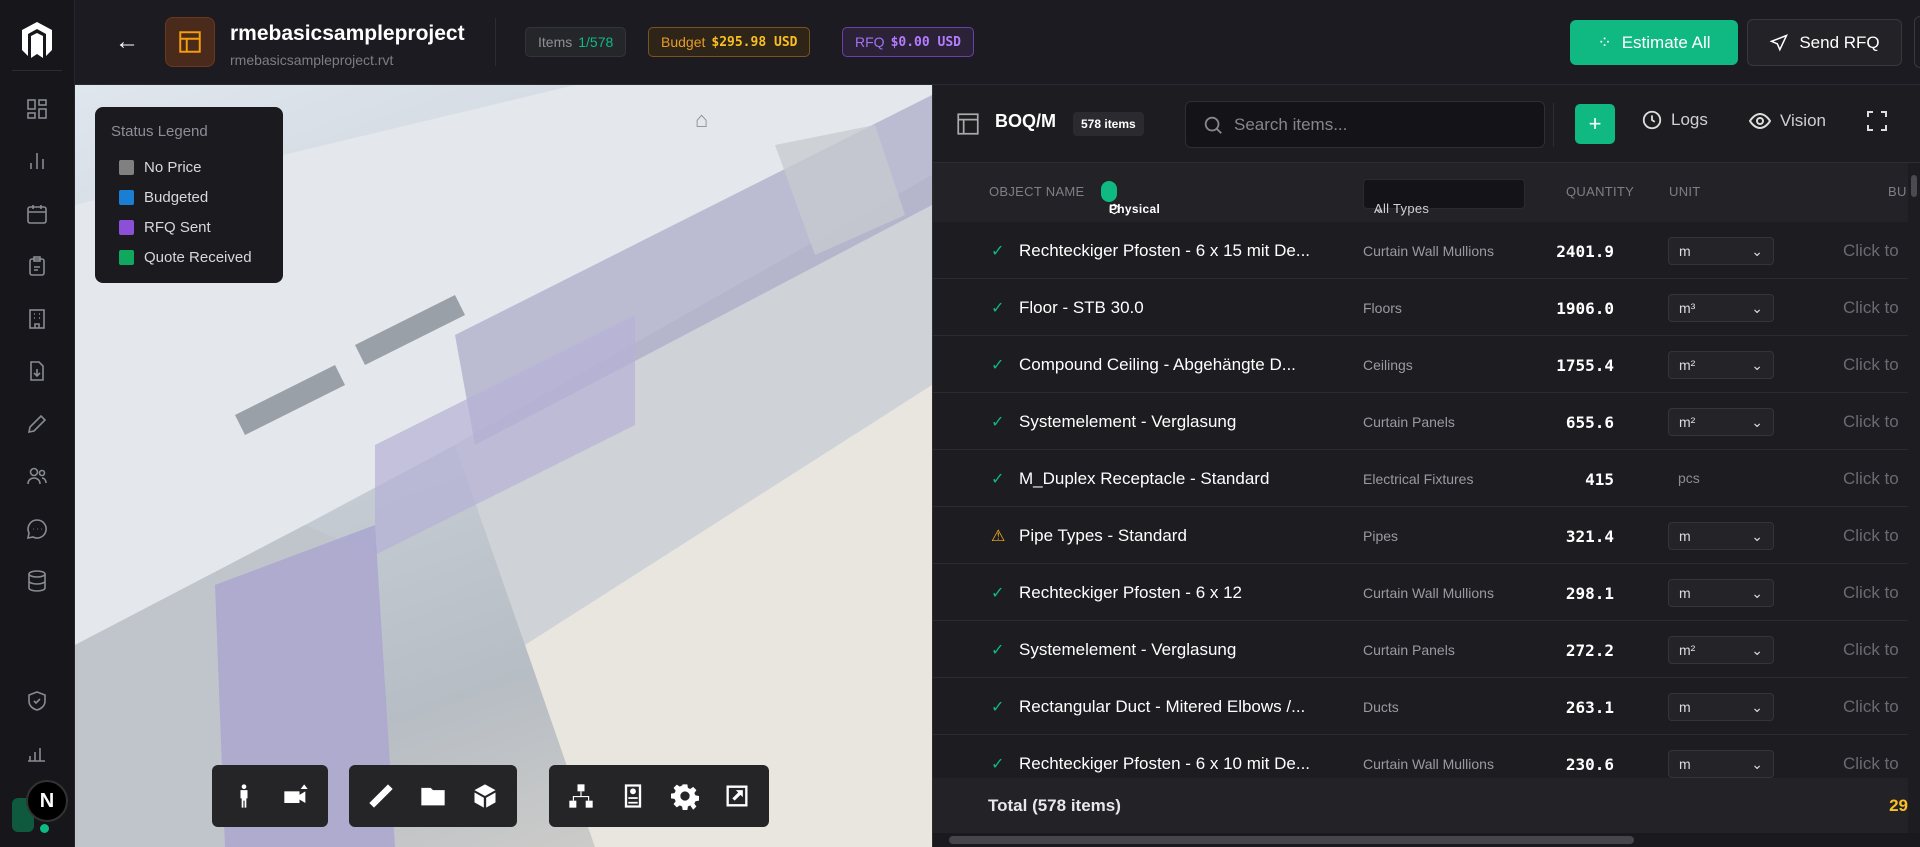 The height and width of the screenshot is (847, 1920). I want to click on vision-label: Vision, so click(1803, 120).